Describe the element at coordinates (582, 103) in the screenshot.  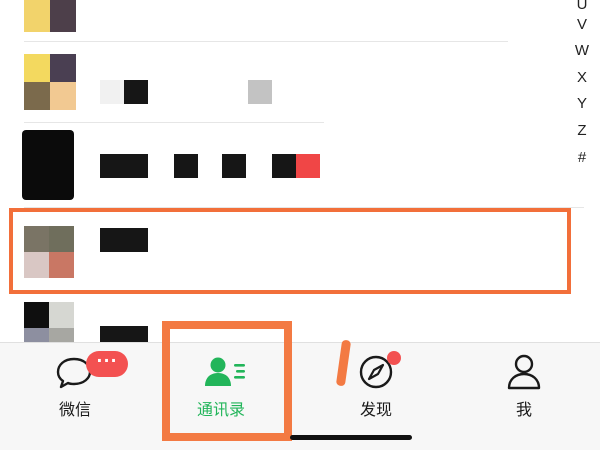
I see `index-letter-y: Y` at that location.